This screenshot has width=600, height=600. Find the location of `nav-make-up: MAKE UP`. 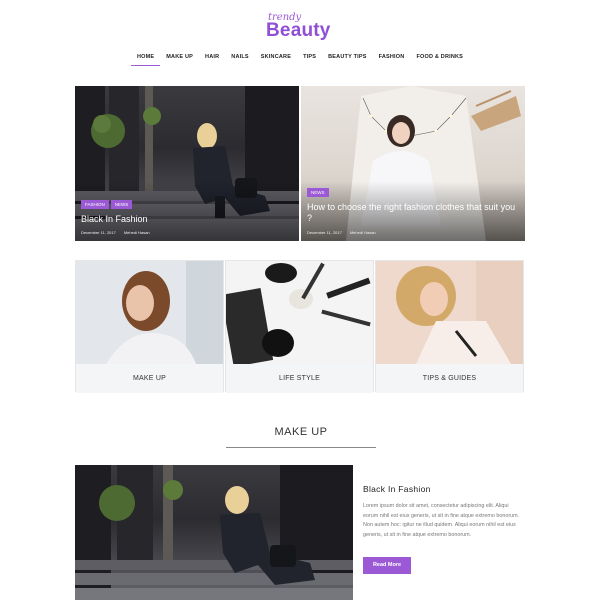

nav-make-up: MAKE UP is located at coordinates (179, 59).